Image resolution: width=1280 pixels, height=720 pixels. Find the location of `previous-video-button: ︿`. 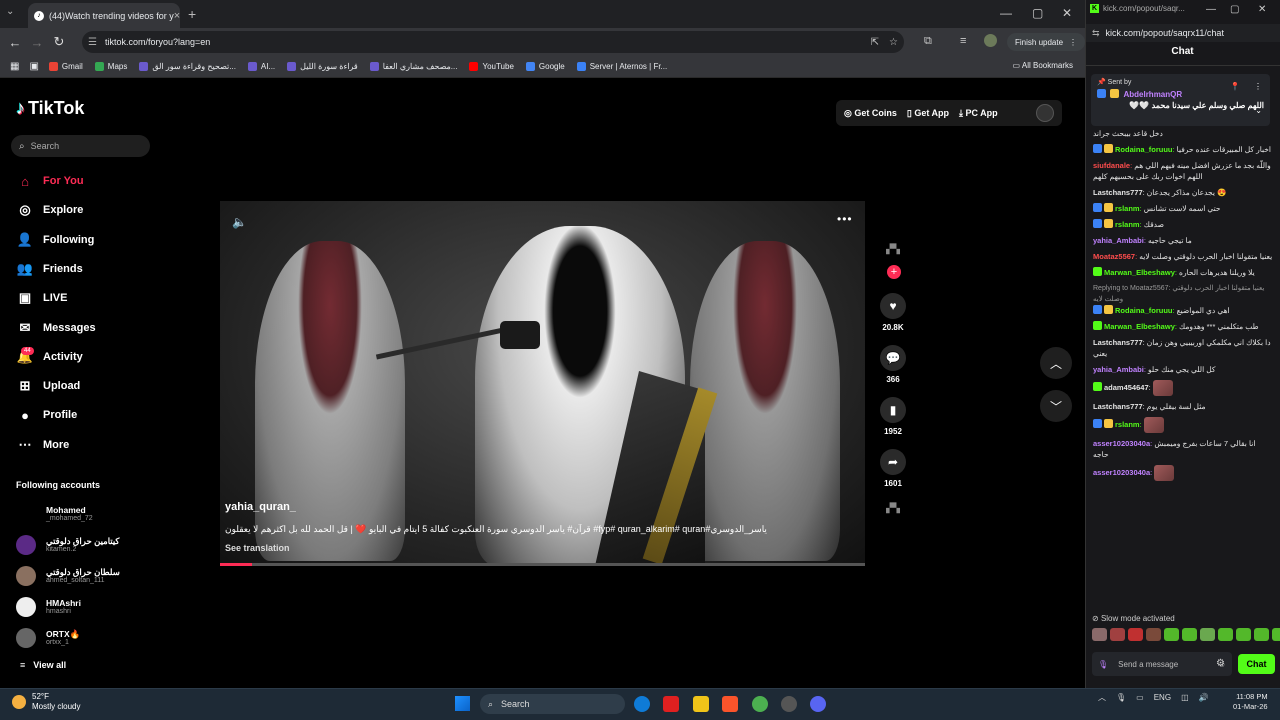

previous-video-button: ︿ is located at coordinates (1056, 363).